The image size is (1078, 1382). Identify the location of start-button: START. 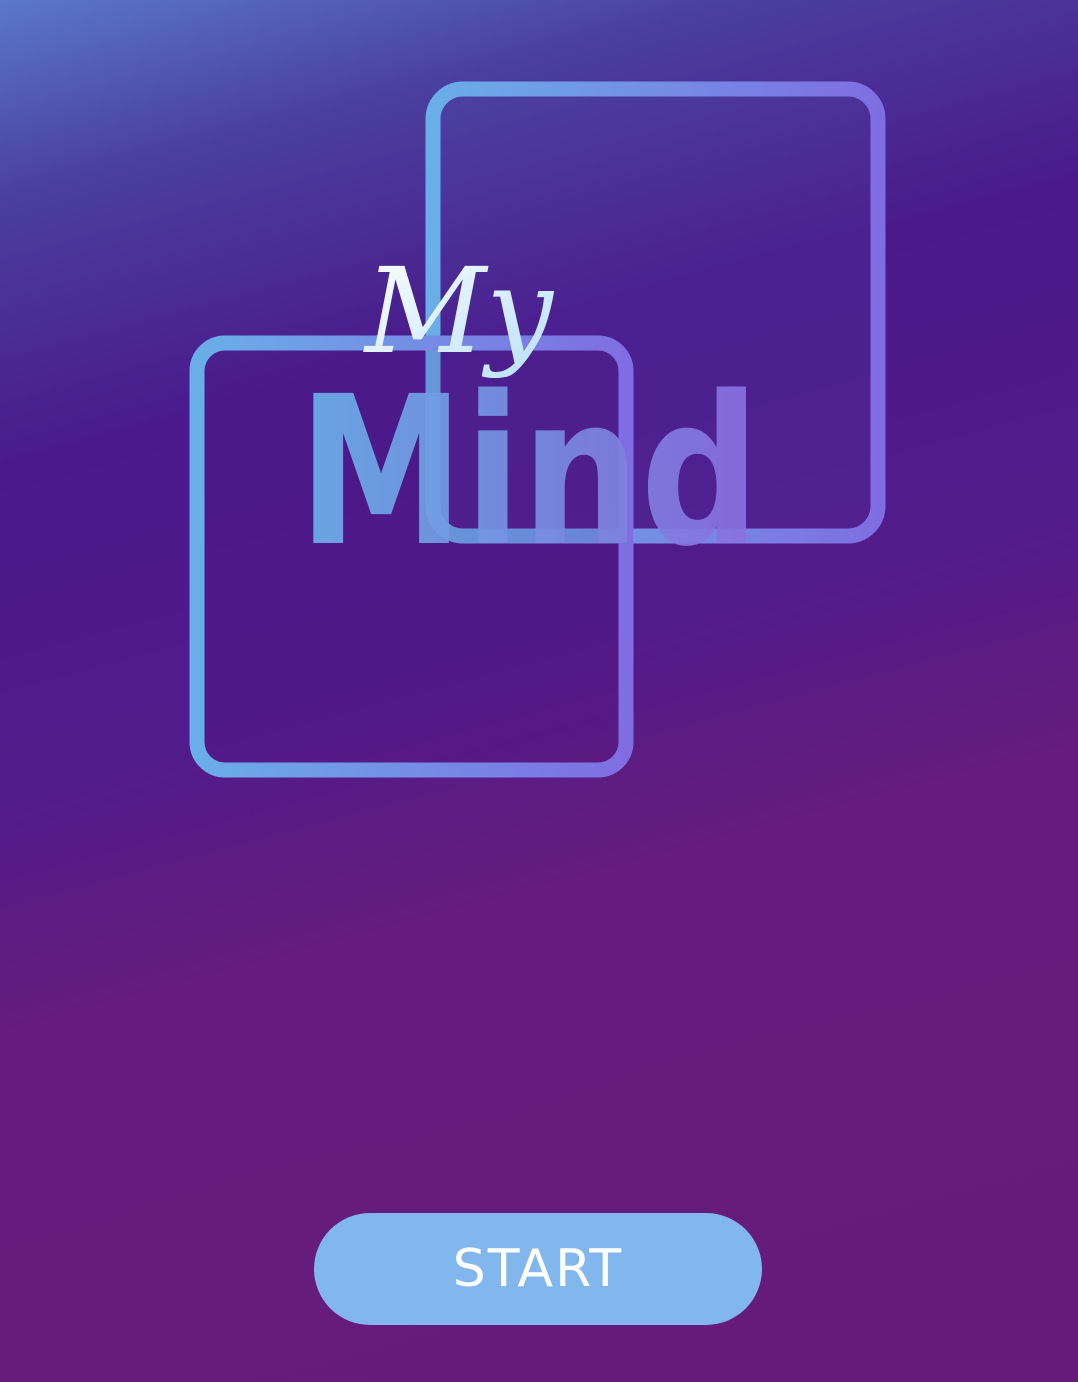
(538, 1269).